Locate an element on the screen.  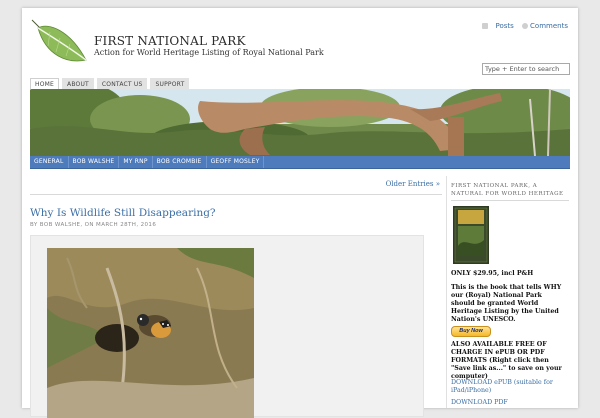
book-price: ONLY $29.95, incl P&H is located at coordinates (492, 273).